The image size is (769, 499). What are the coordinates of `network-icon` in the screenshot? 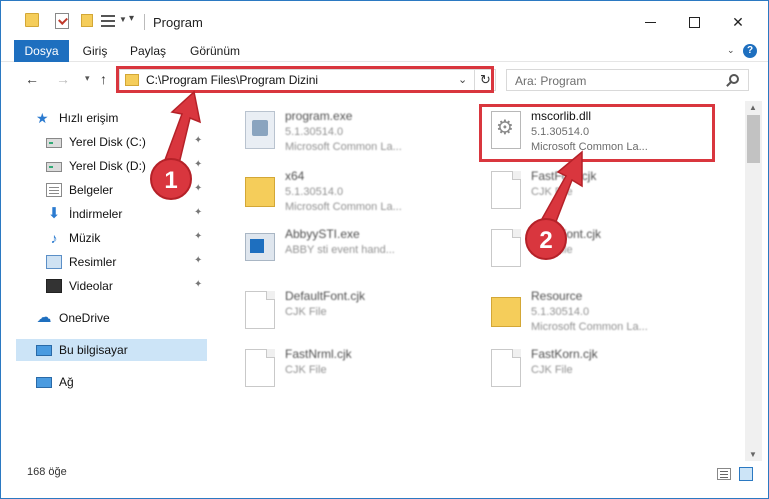 It's located at (44, 382).